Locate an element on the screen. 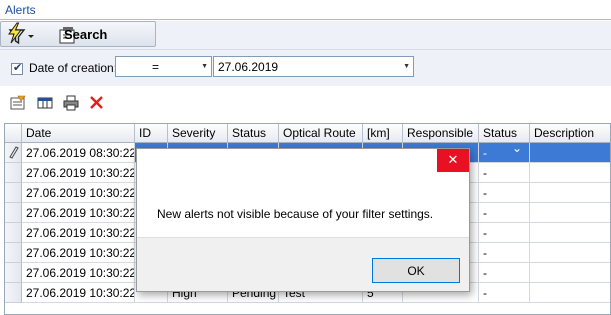 The height and width of the screenshot is (315, 611). operator-value: = is located at coordinates (156, 67).